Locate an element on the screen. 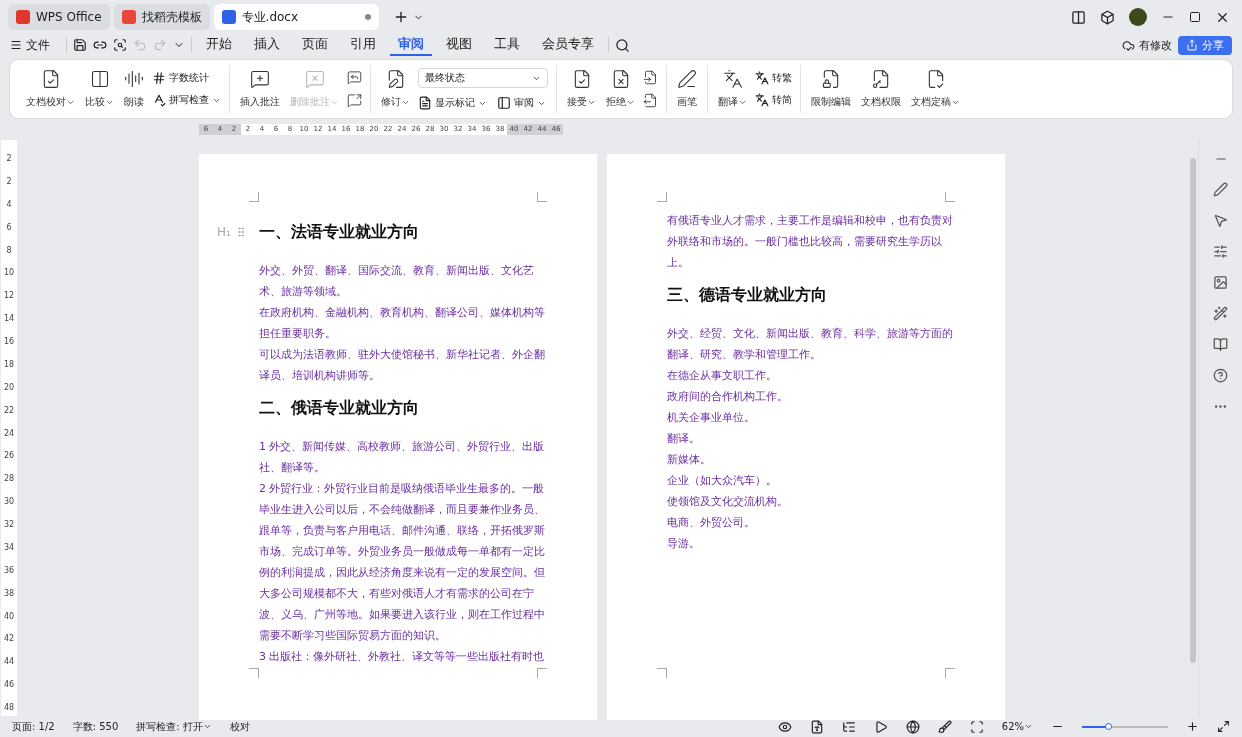 This screenshot has width=1242, height=737. paragraph: 政府间的合作机构工作。 is located at coordinates (728, 397).